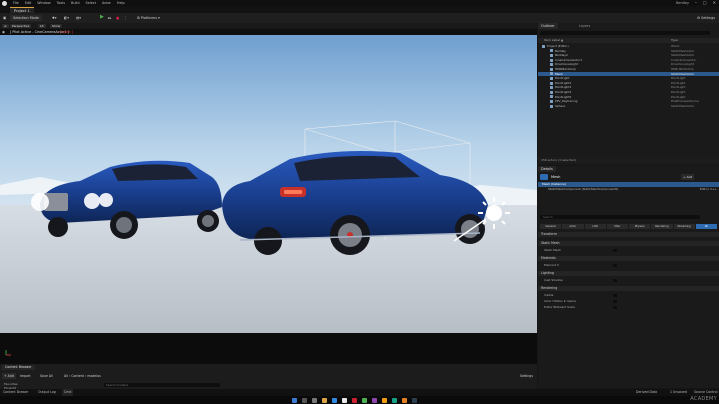 The image size is (719, 404). Describe the element at coordinates (560, 105) in the screenshot. I see `outliner-row-label: Sphere` at that location.